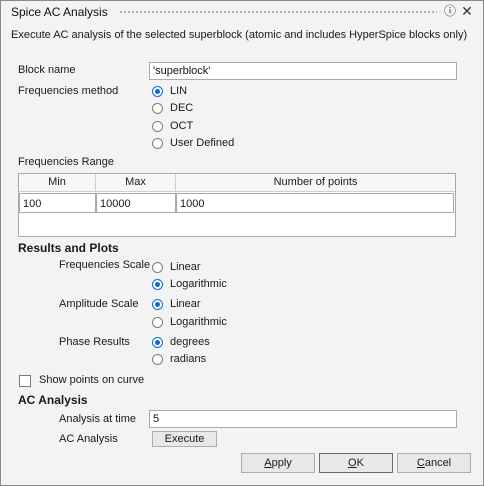  I want to click on apply-mnemonic: A, so click(268, 463).